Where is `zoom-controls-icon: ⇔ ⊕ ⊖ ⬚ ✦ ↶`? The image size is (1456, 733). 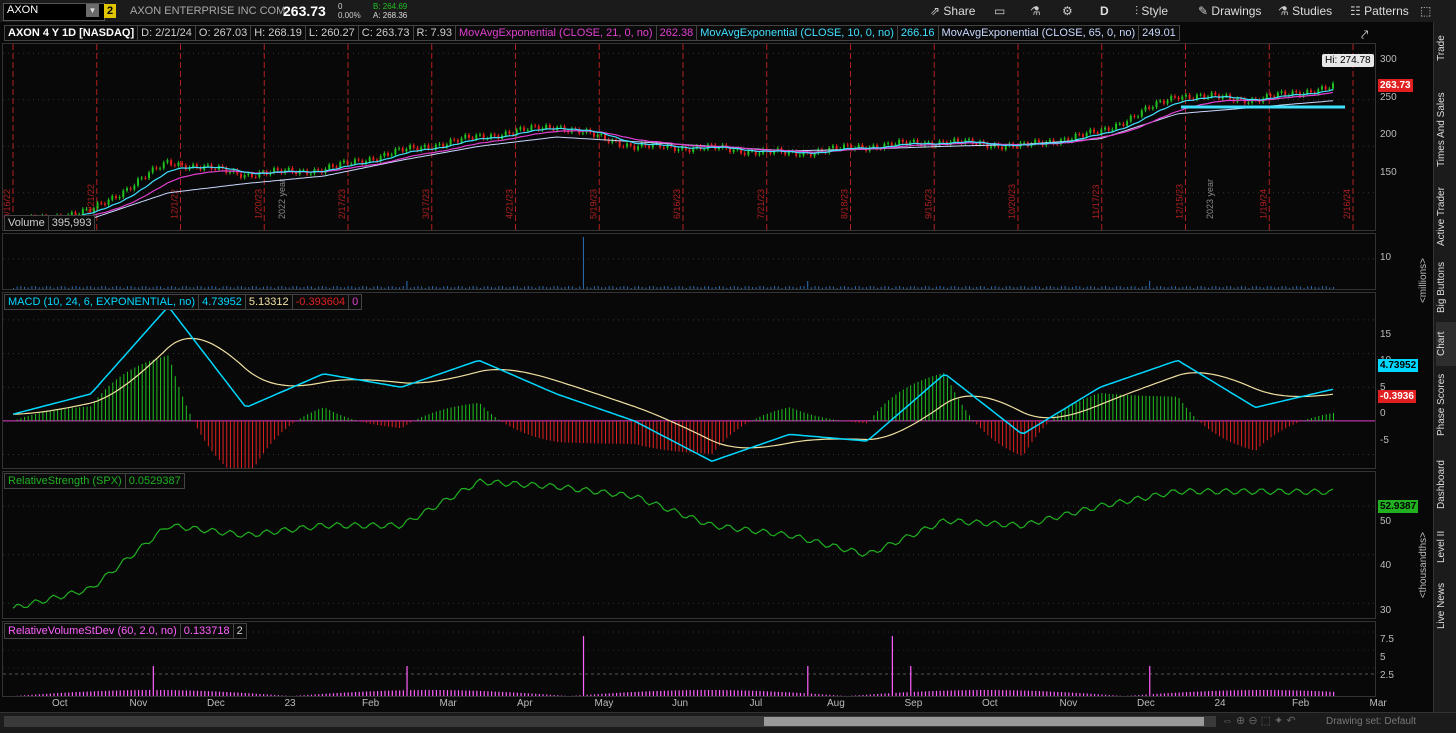
zoom-controls-icon: ⇔ ⊕ ⊖ ⬚ ✦ ↶ is located at coordinates (1259, 720).